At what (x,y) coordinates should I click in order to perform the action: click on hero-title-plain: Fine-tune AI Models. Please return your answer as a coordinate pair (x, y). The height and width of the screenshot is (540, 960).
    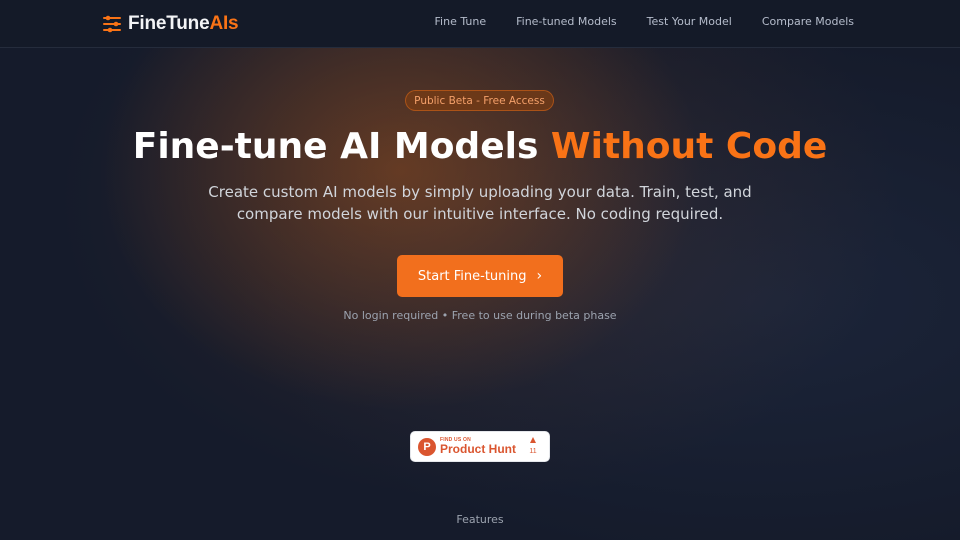
    Looking at the image, I should click on (341, 146).